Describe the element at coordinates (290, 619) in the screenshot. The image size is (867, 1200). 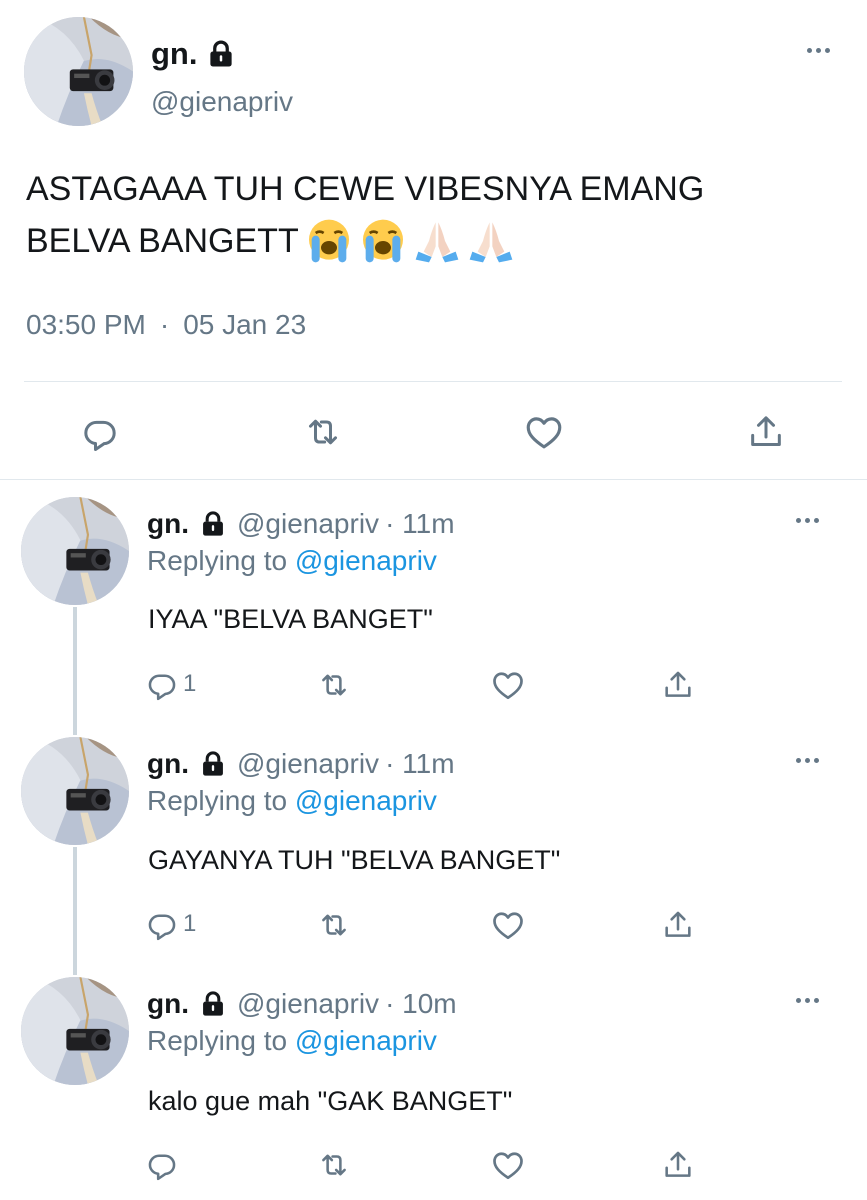
I see `reply-text: IYAA "BELVA BANGET"` at that location.